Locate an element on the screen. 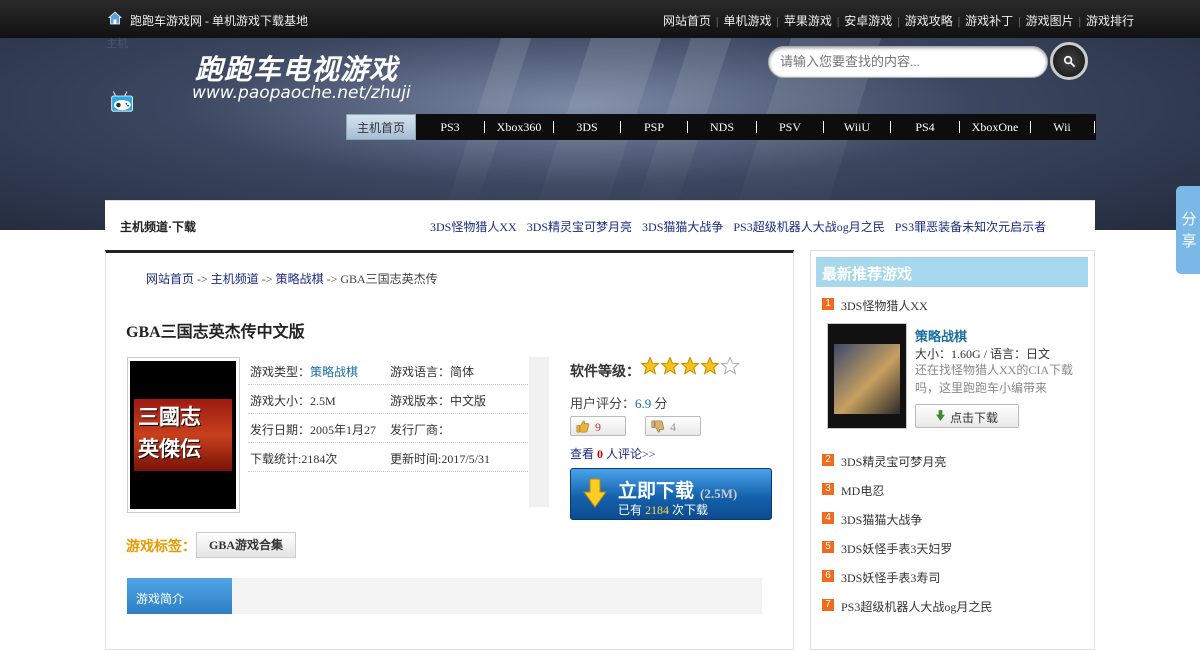 The image size is (1200, 650). topnav-item-pc-games: 单机游戏 is located at coordinates (747, 21).